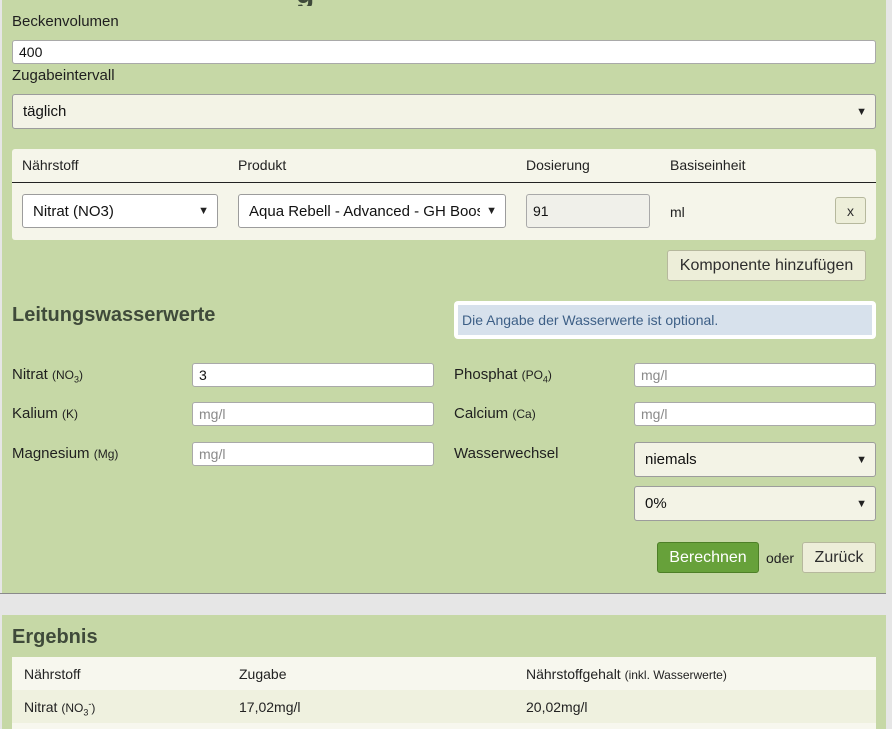 This screenshot has height=729, width=892. What do you see at coordinates (60, 708) in the screenshot?
I see `result-nutrient-cell: Nitrat (NO3-)` at bounding box center [60, 708].